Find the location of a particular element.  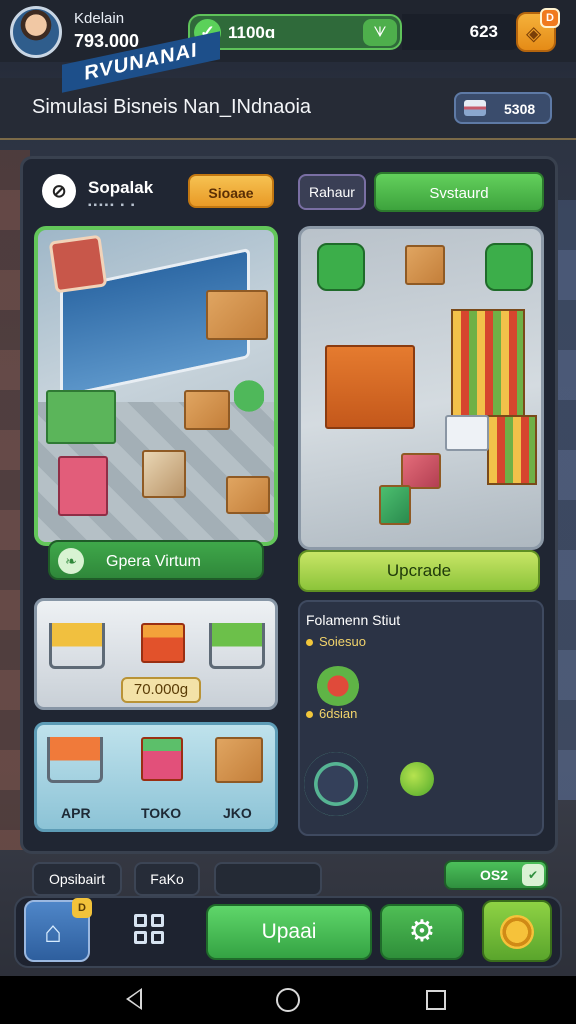

gear-icon: ⚙ is located at coordinates (422, 931).